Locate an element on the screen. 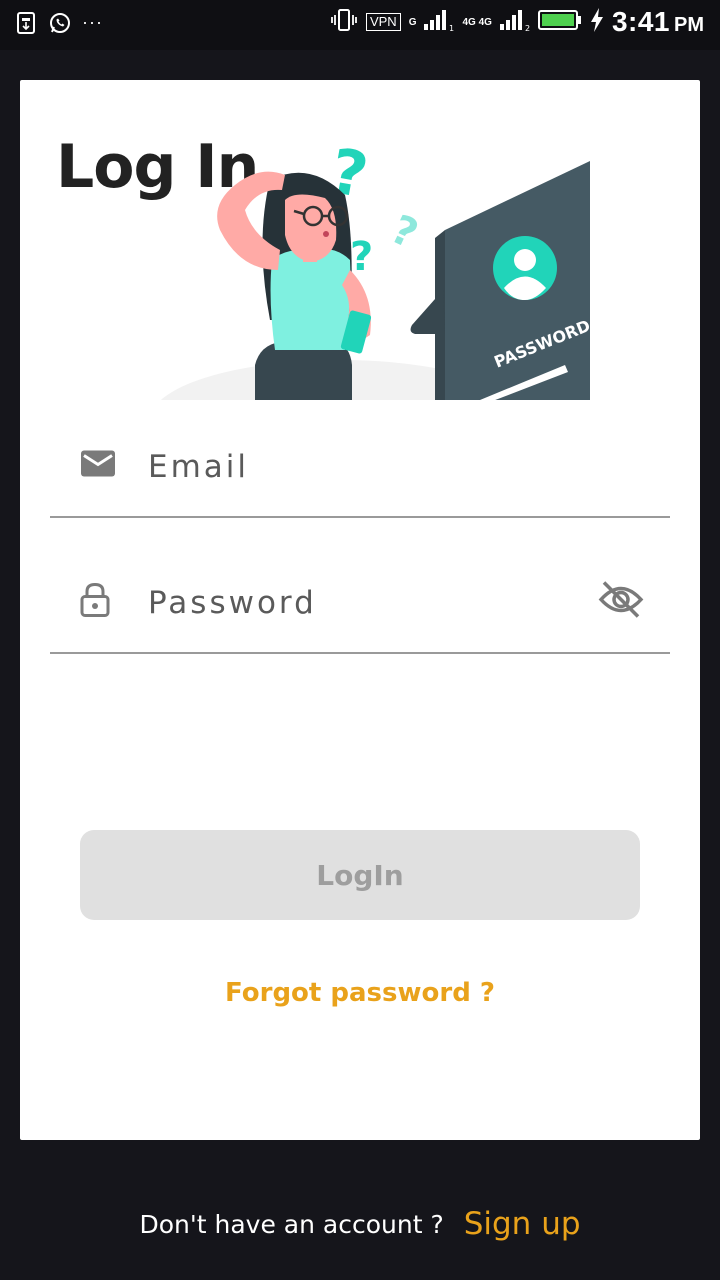 The width and height of the screenshot is (720, 1280). email-field is located at coordinates (360, 467).